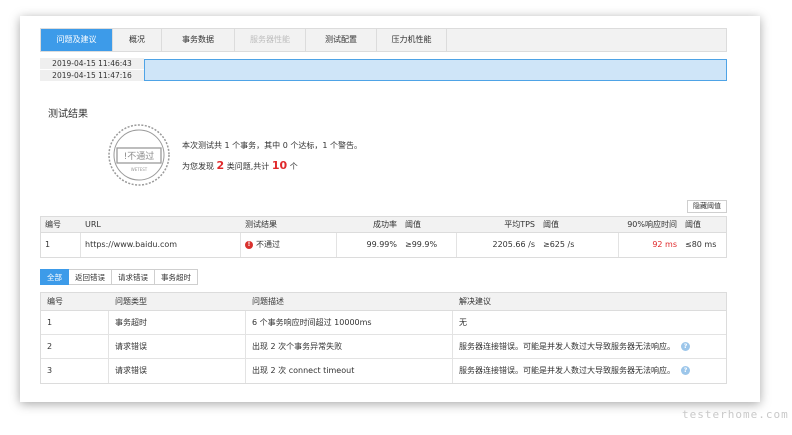 This screenshot has width=792, height=435. Describe the element at coordinates (77, 40) in the screenshot. I see `tab-issues-advice: 问题及建议` at that location.